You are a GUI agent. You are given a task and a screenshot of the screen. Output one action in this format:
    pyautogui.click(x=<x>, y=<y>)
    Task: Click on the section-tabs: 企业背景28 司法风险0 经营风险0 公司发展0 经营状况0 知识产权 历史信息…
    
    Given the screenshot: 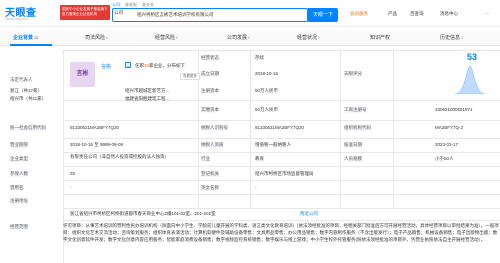 What is the action you would take?
    pyautogui.click(x=250, y=38)
    